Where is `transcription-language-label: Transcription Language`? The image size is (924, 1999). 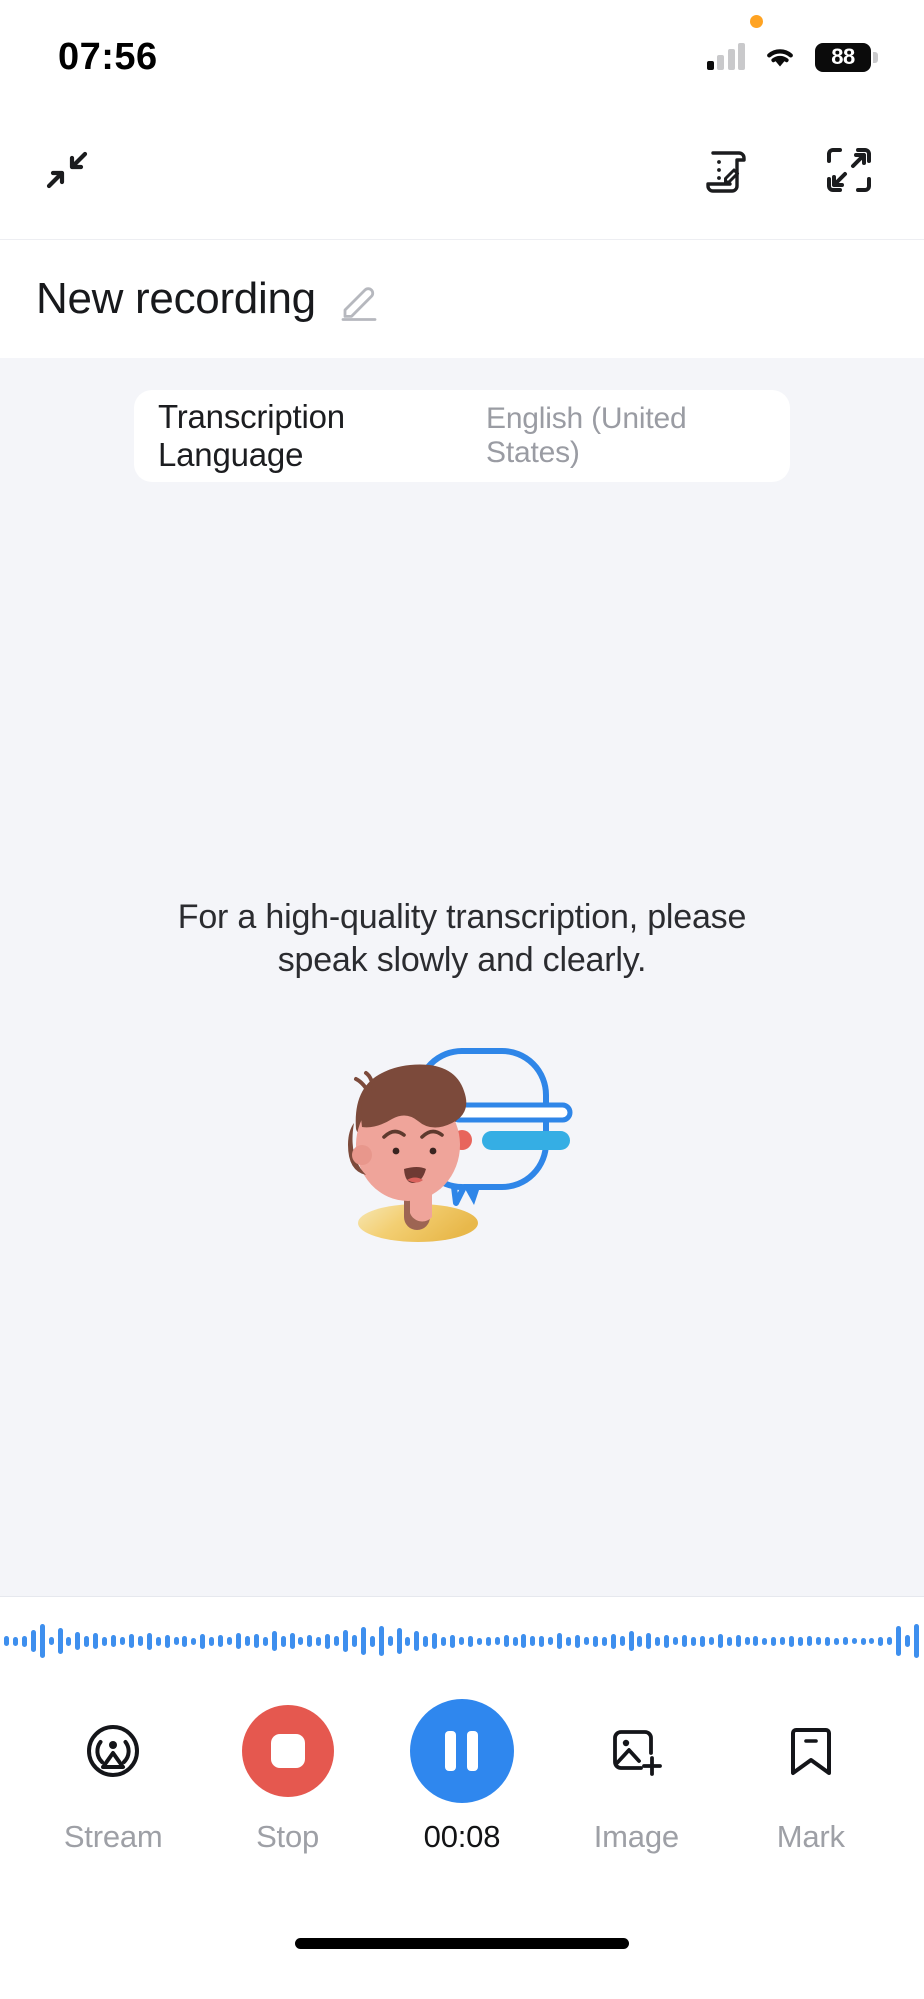
transcription-language-label: Transcription Language is located at coordinates (251, 435).